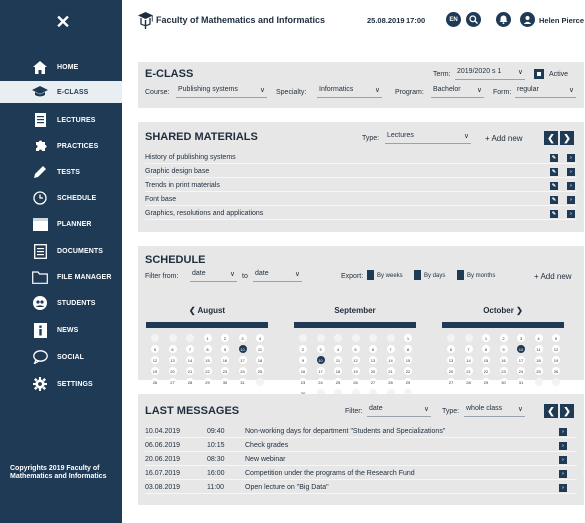 This screenshot has height=523, width=585. Describe the element at coordinates (242, 338) in the screenshot. I see `calendar-day: 3` at that location.